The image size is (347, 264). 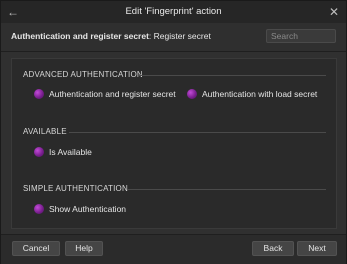 I want to click on item-label: Is Available, so click(x=70, y=152).